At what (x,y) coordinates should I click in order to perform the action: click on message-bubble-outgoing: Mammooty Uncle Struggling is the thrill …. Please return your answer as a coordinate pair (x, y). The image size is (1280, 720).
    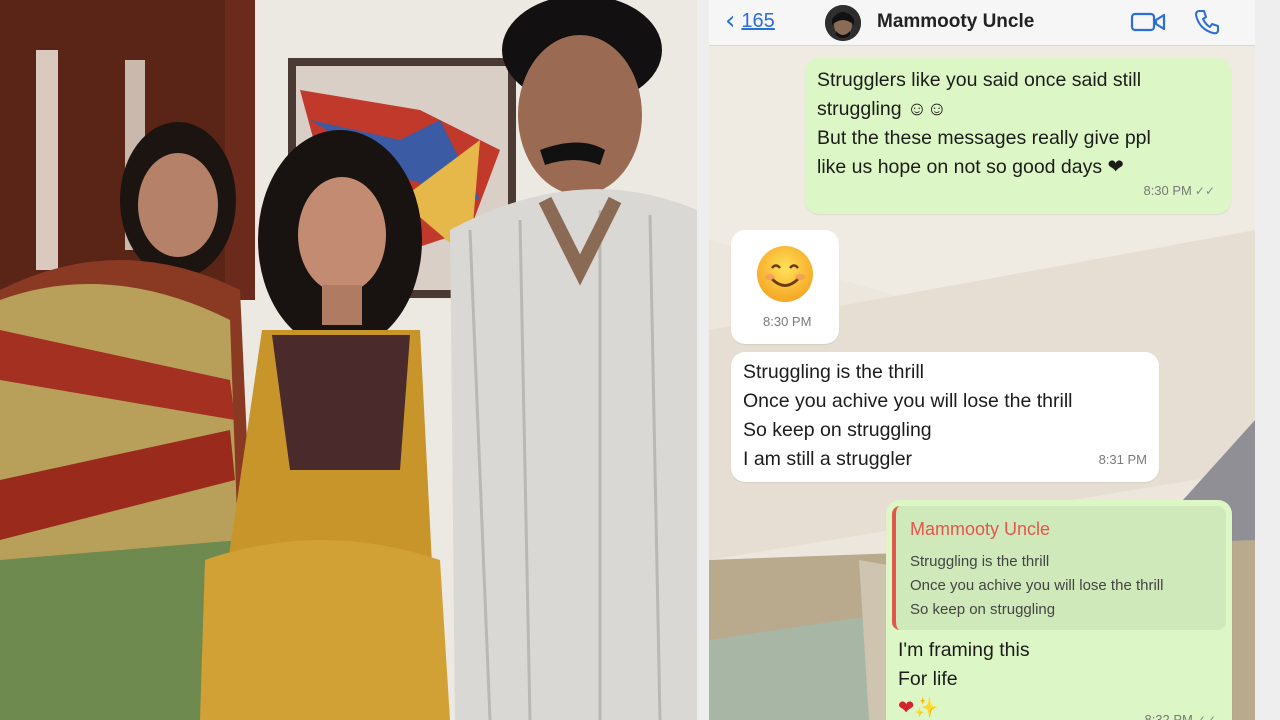
    Looking at the image, I should click on (1059, 610).